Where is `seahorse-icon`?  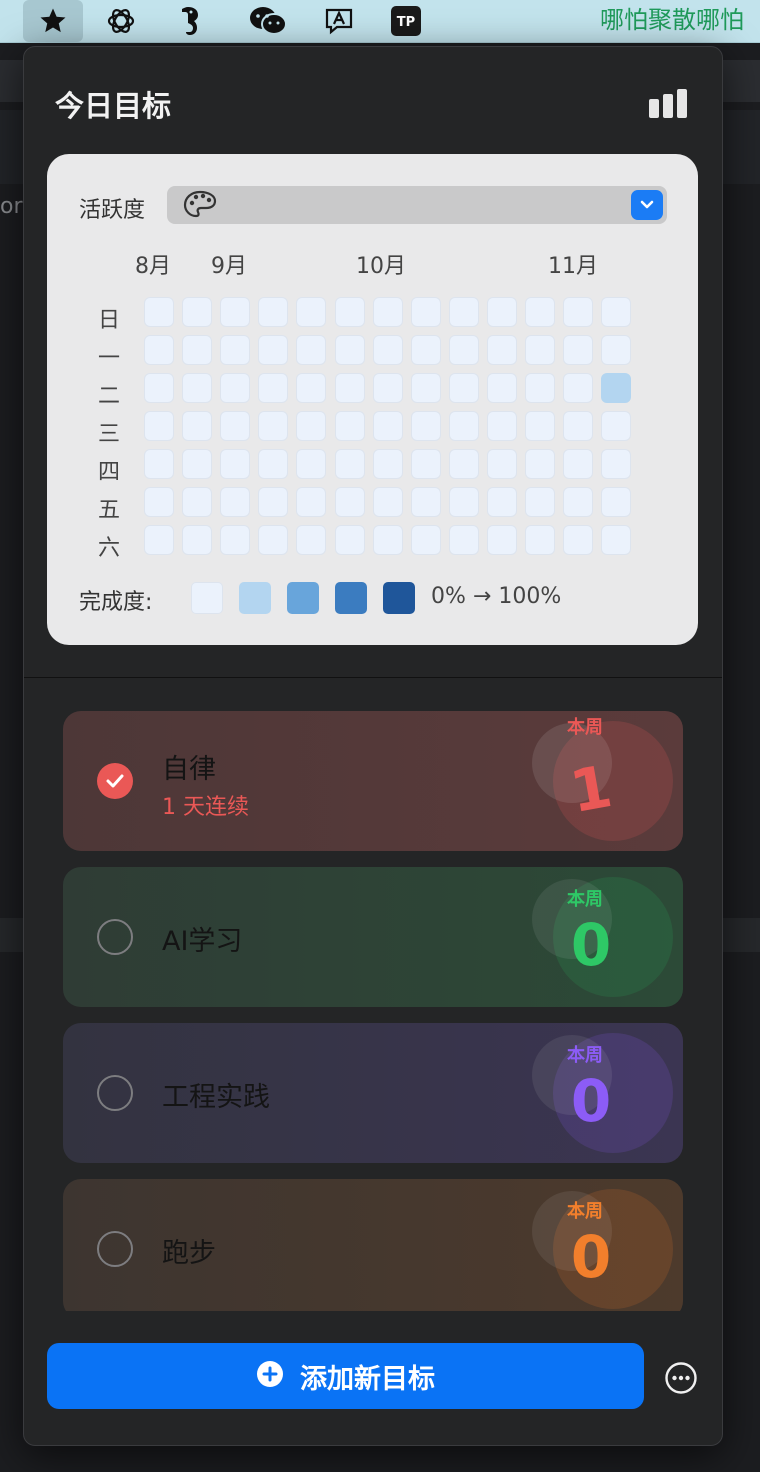
seahorse-icon is located at coordinates (192, 21).